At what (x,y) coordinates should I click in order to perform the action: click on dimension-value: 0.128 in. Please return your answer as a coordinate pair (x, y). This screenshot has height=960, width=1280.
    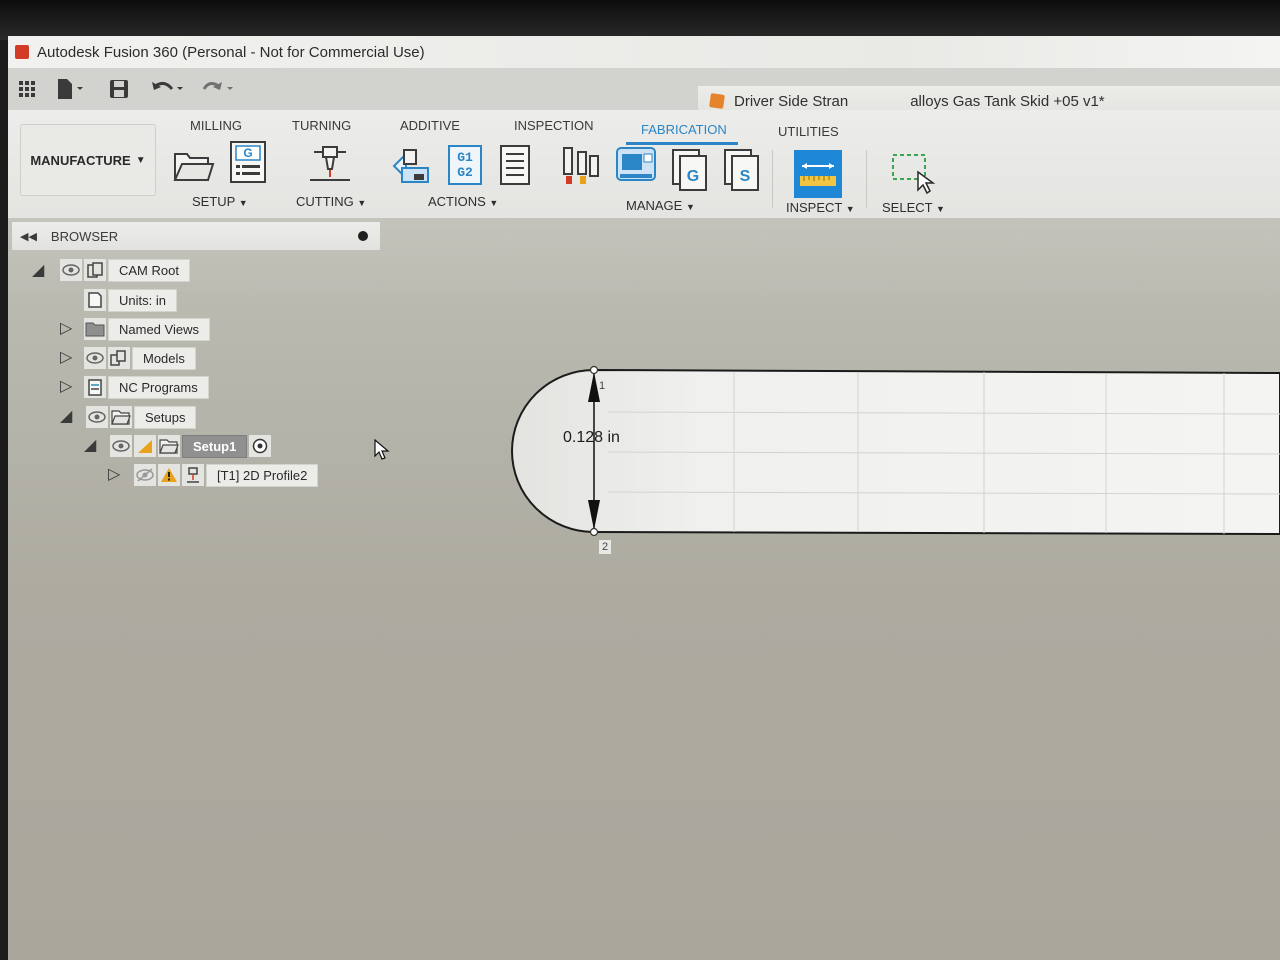
    Looking at the image, I should click on (591, 438).